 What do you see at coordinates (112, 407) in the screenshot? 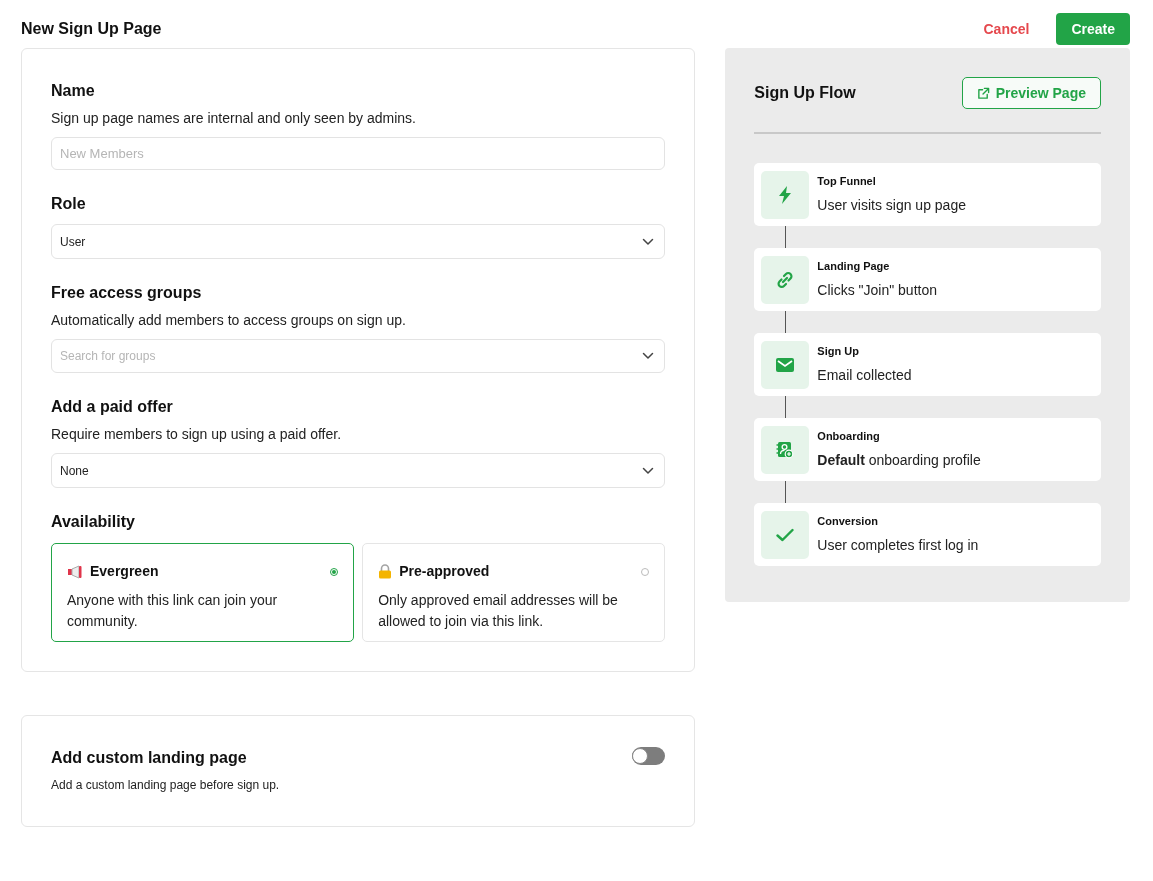
I see `field-label: Add a paid offer` at bounding box center [112, 407].